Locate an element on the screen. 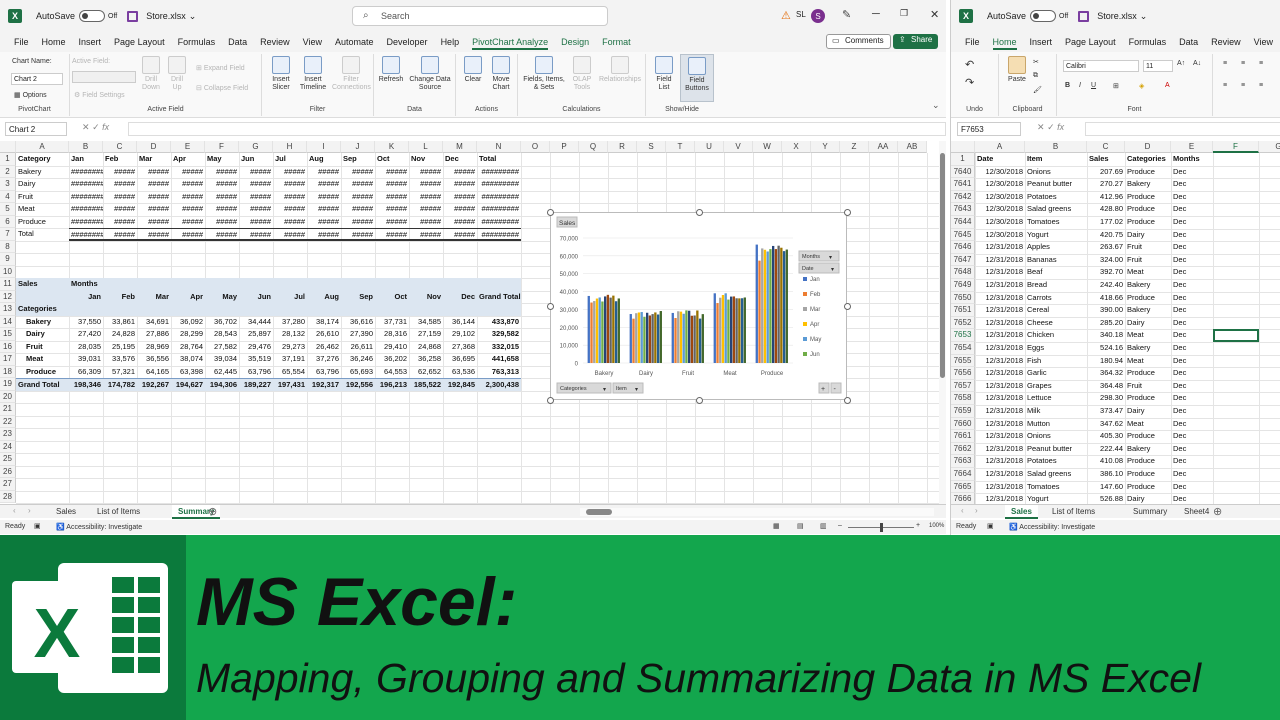 Image resolution: width=1280 pixels, height=720 pixels. pivot-value: 36,702 is located at coordinates (222, 322).